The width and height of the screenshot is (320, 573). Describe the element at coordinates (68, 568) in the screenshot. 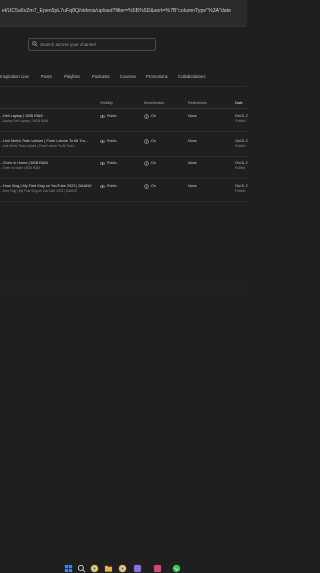

I see `windows-icon` at that location.